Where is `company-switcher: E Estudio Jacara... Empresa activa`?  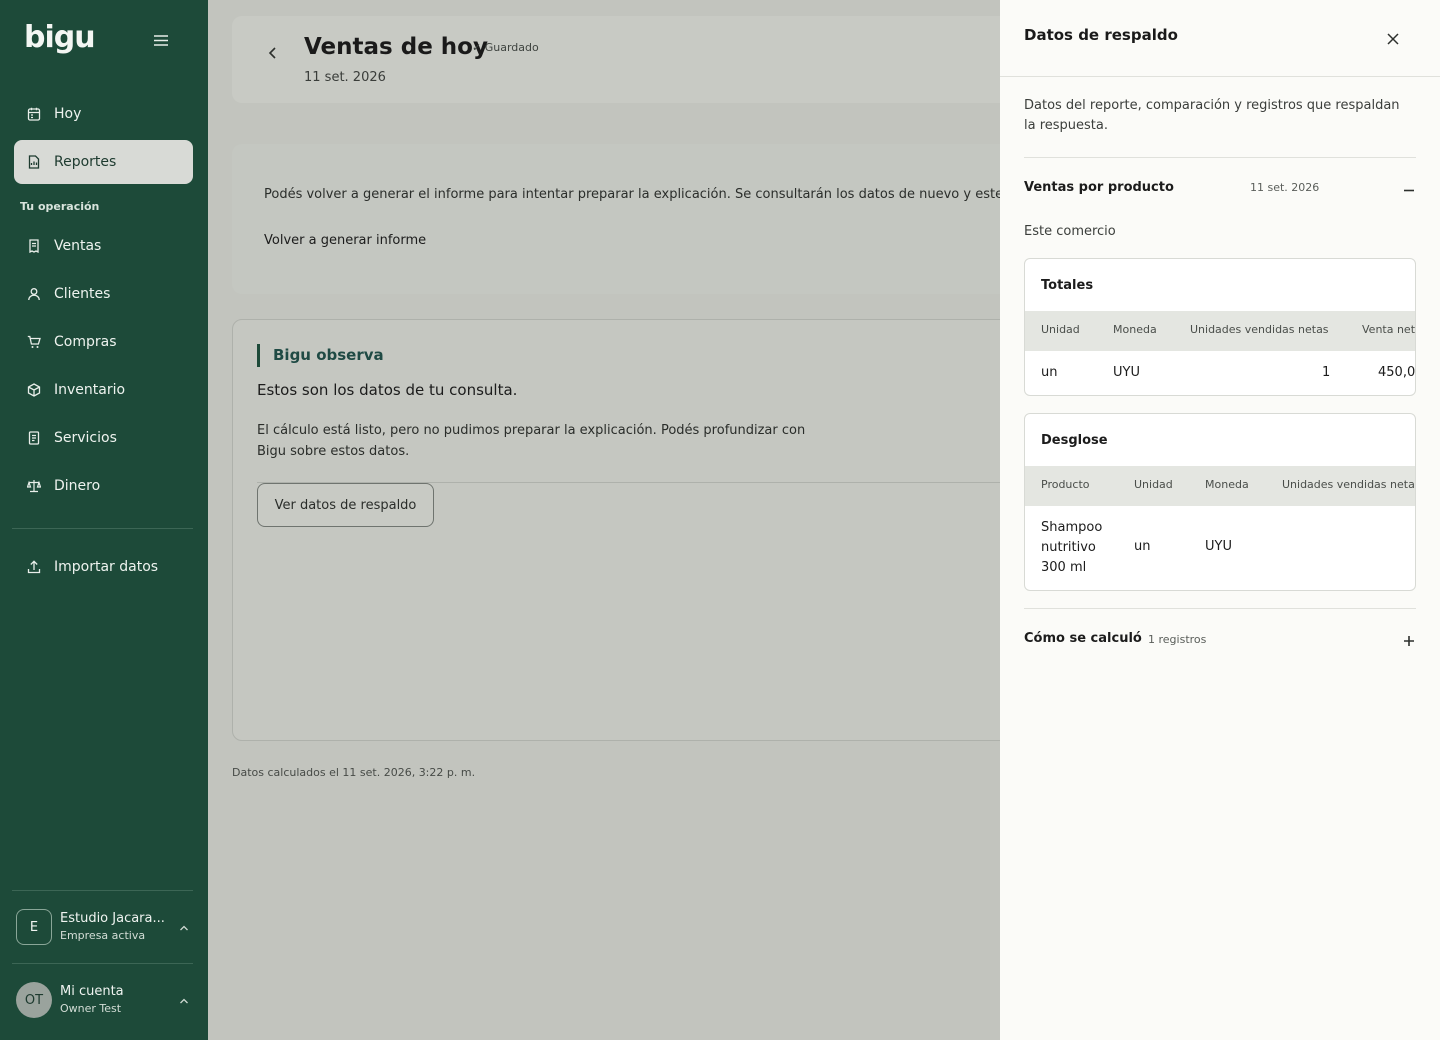 company-switcher: E Estudio Jacara... Empresa activa is located at coordinates (106, 927).